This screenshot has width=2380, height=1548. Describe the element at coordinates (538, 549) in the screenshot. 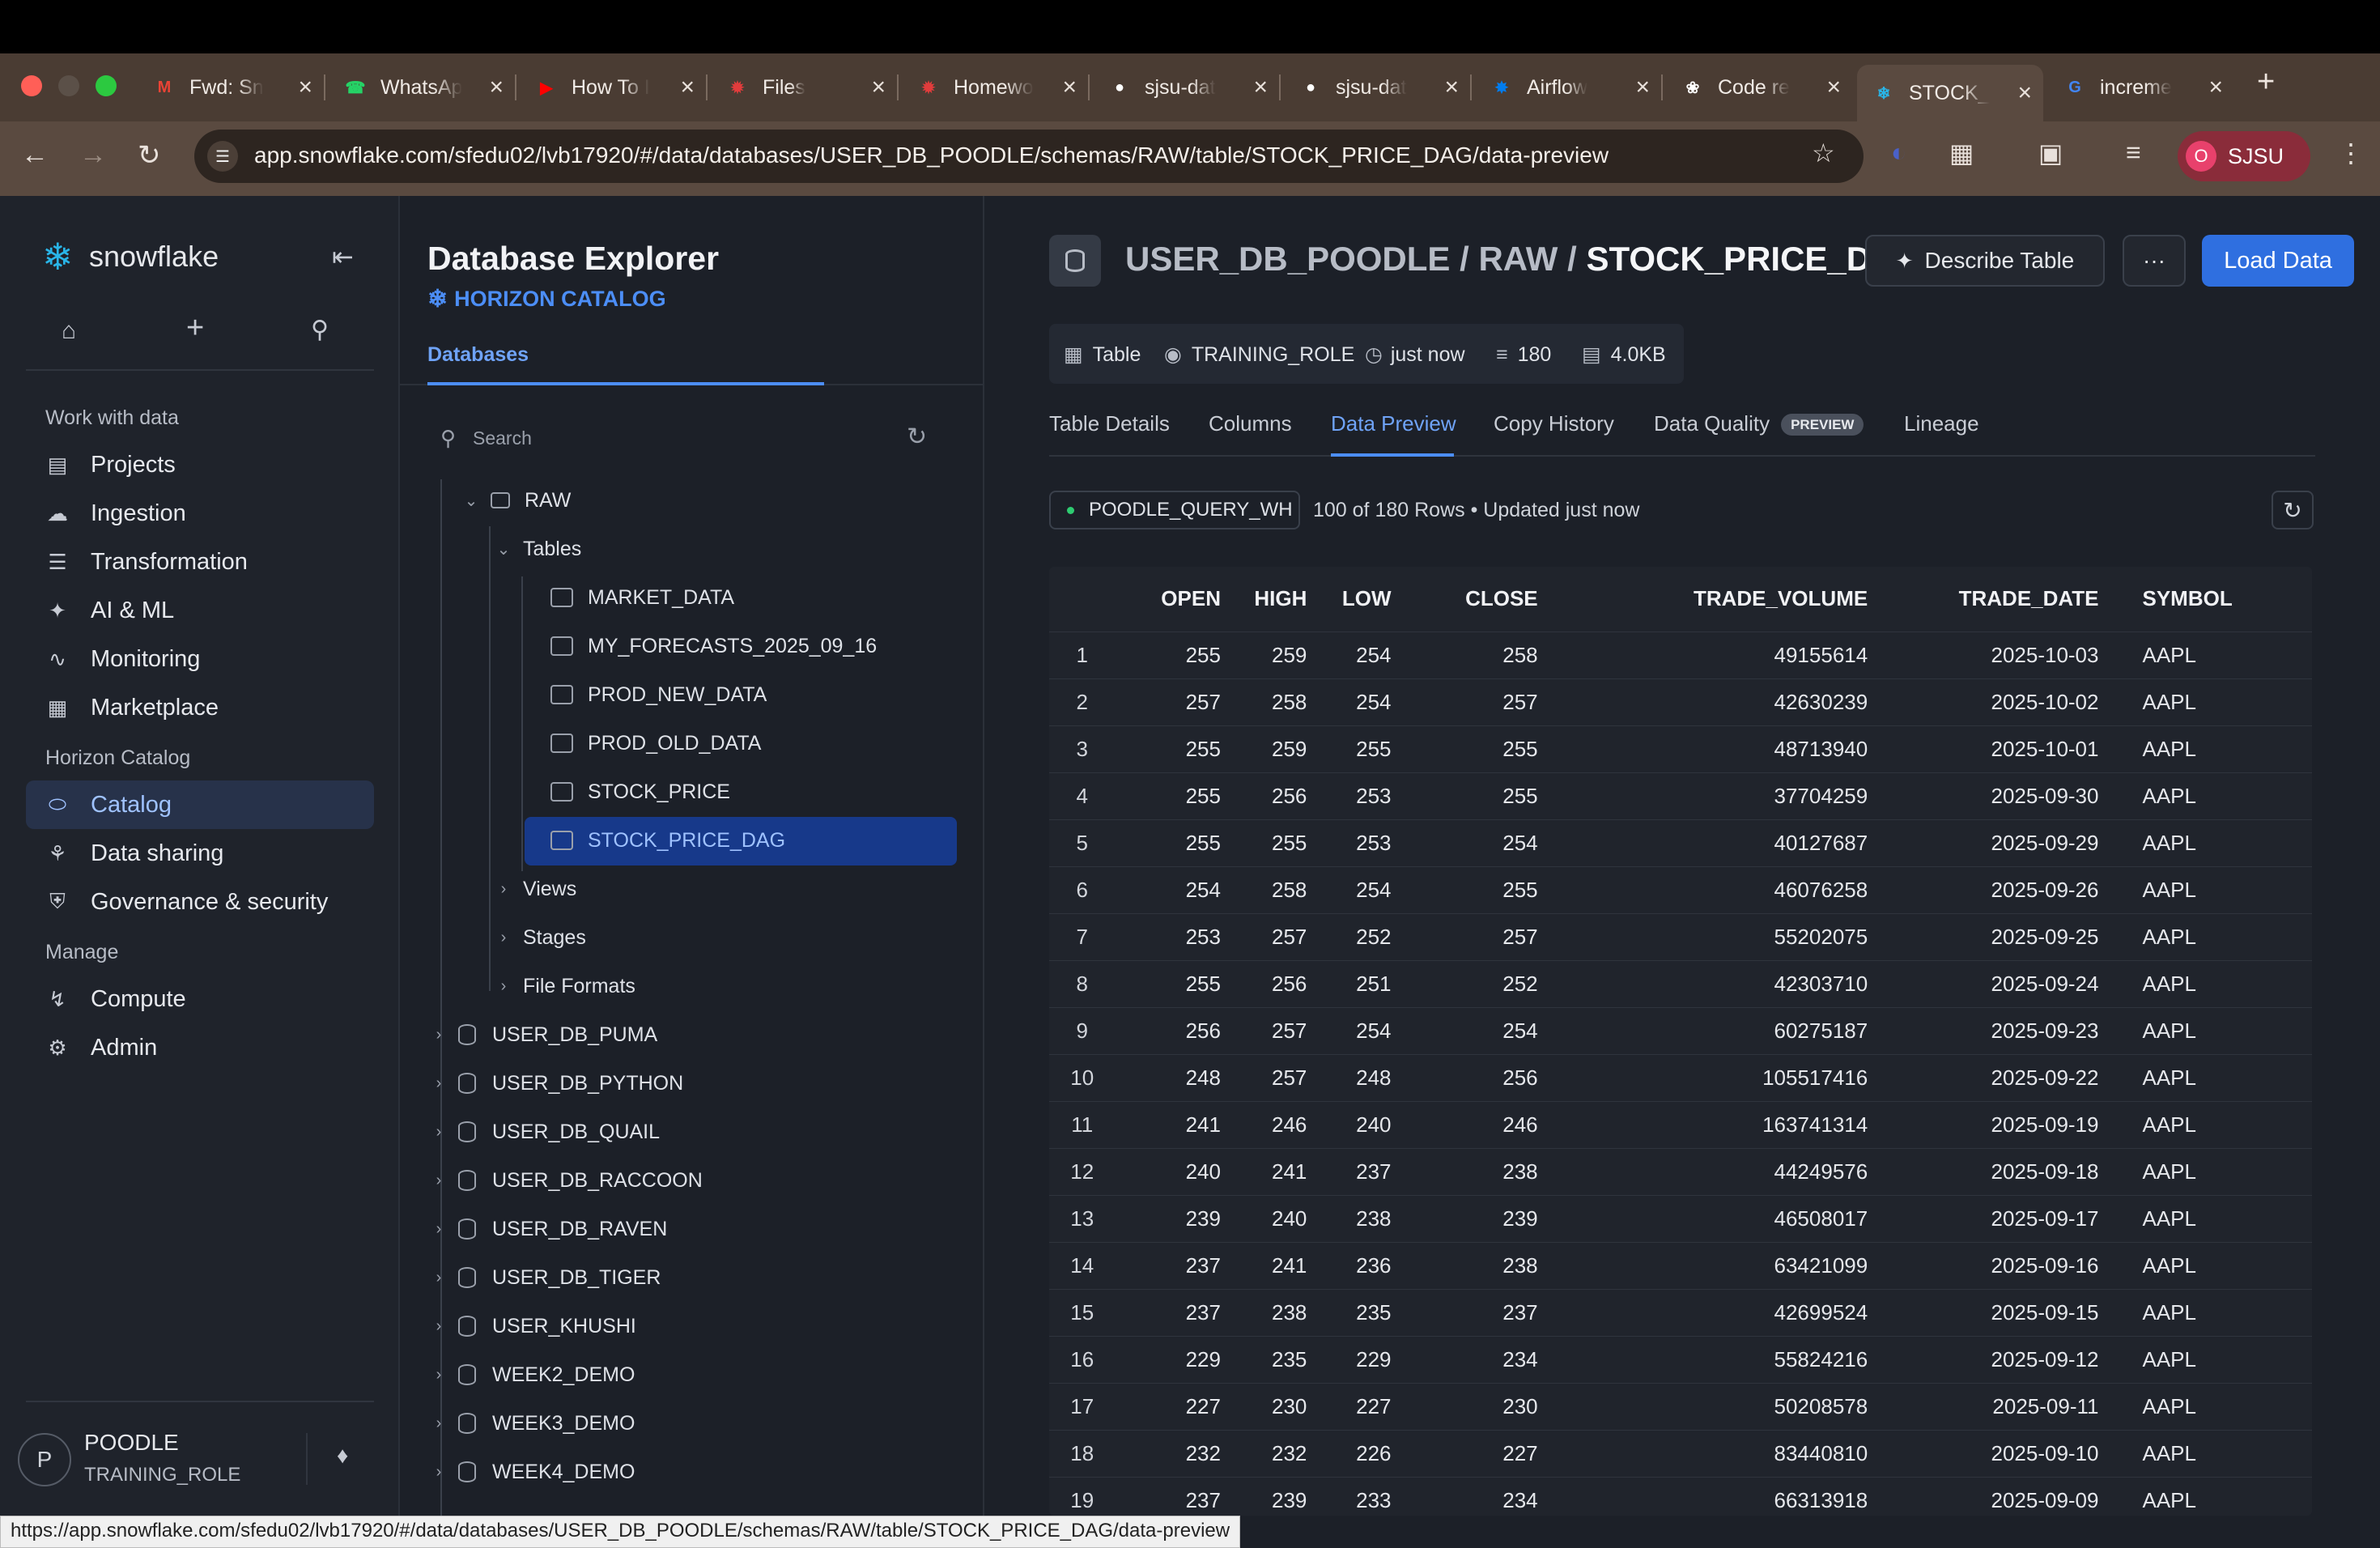

I see `tree-folder-tables: ⌄ Tables` at that location.